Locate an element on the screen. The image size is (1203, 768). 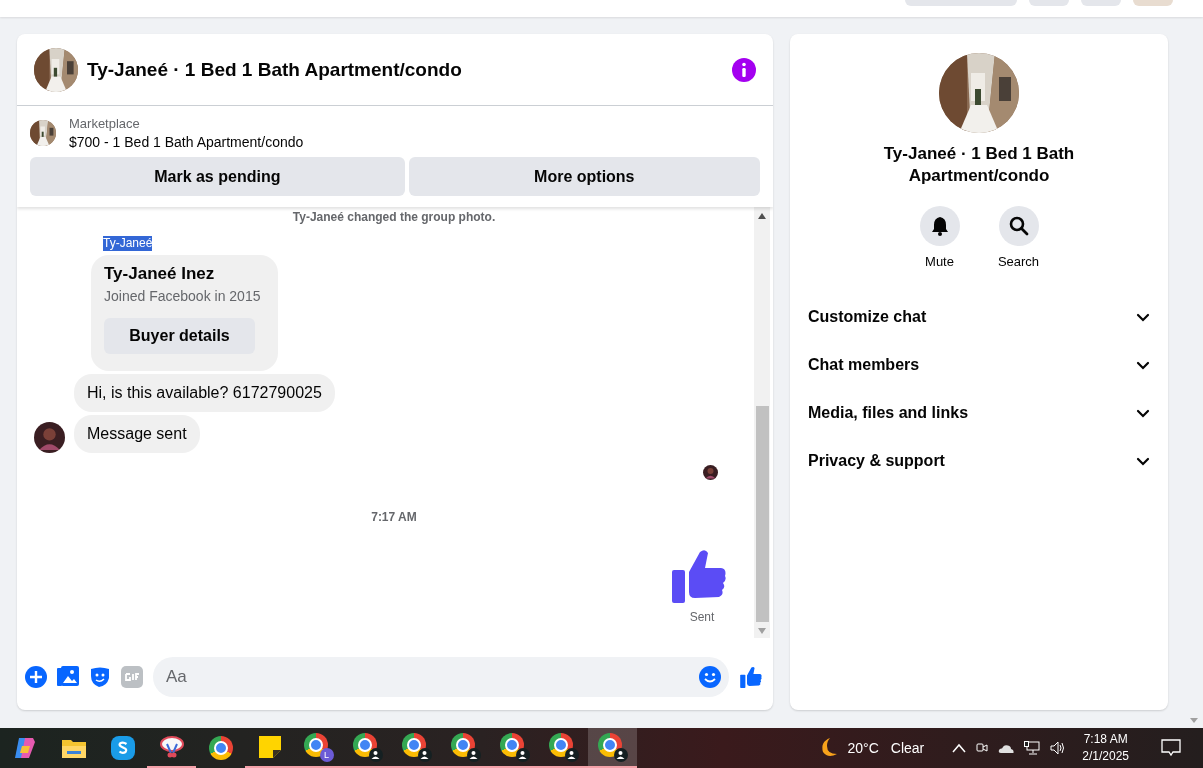
clock: 7:18 AM 2/1/2025 is located at coordinates (1105, 748).